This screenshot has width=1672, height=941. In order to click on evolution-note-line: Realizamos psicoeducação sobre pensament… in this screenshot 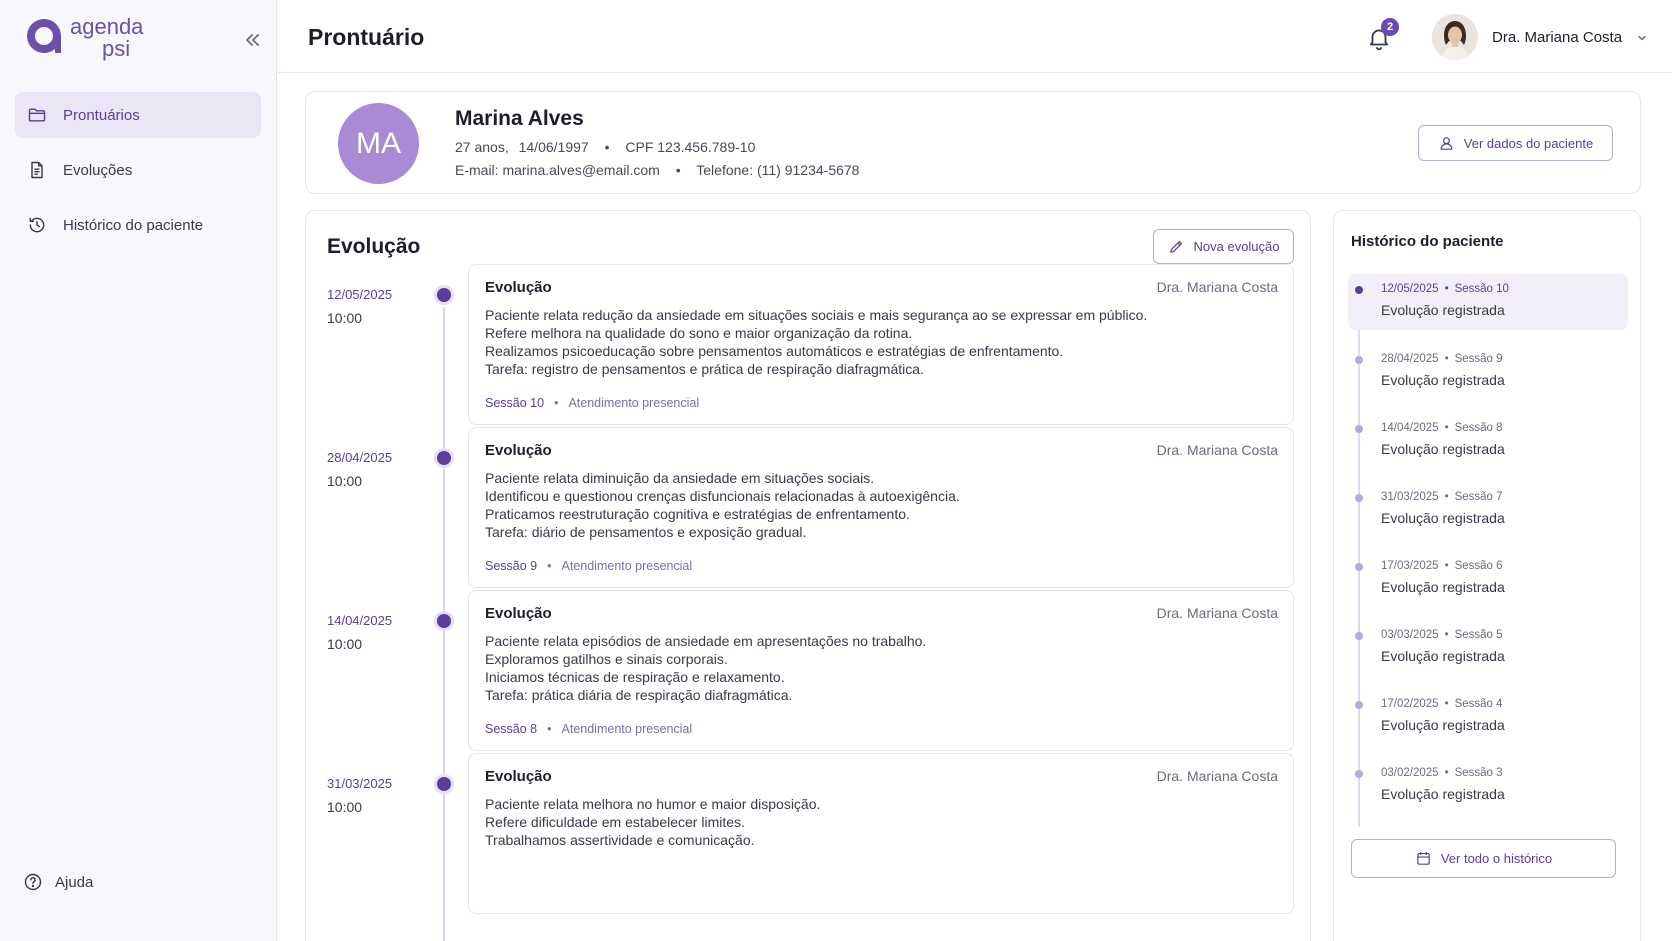, I will do `click(774, 351)`.